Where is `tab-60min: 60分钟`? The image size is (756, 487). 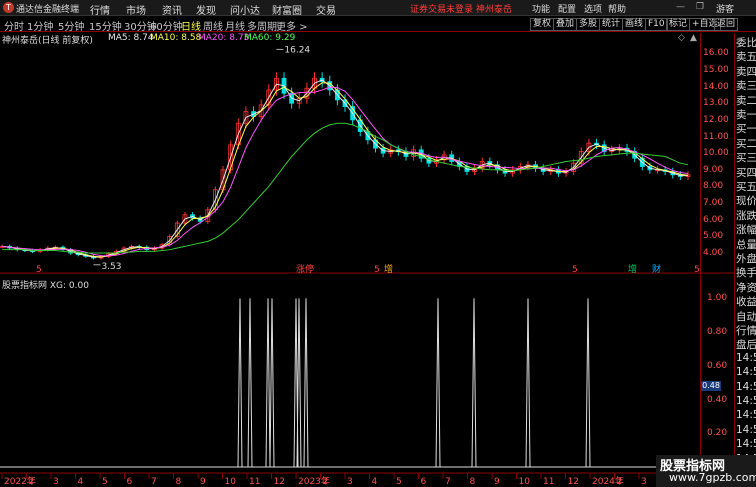 tab-60min: 60分钟 is located at coordinates (166, 25).